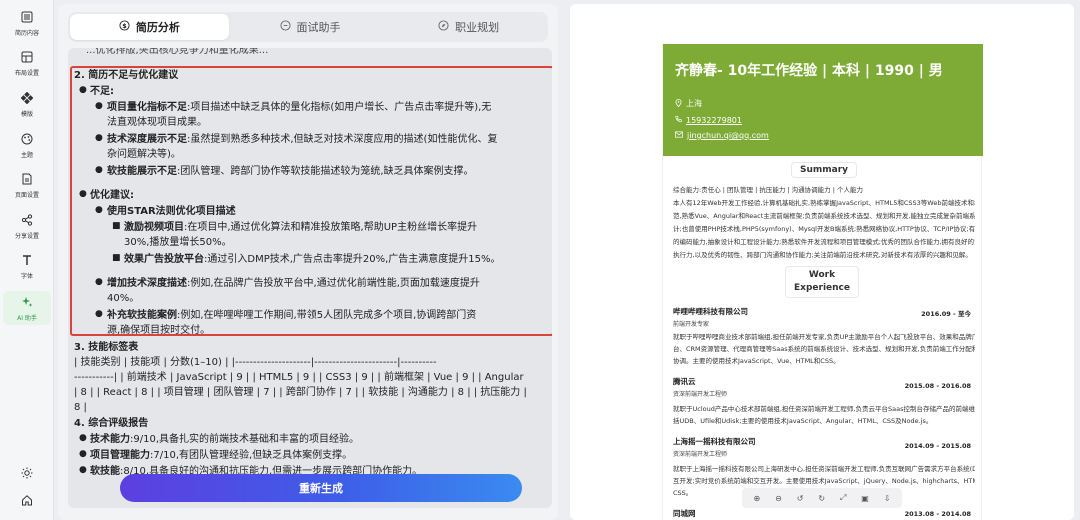 The height and width of the screenshot is (520, 1080). I want to click on template-icon, so click(27, 98).